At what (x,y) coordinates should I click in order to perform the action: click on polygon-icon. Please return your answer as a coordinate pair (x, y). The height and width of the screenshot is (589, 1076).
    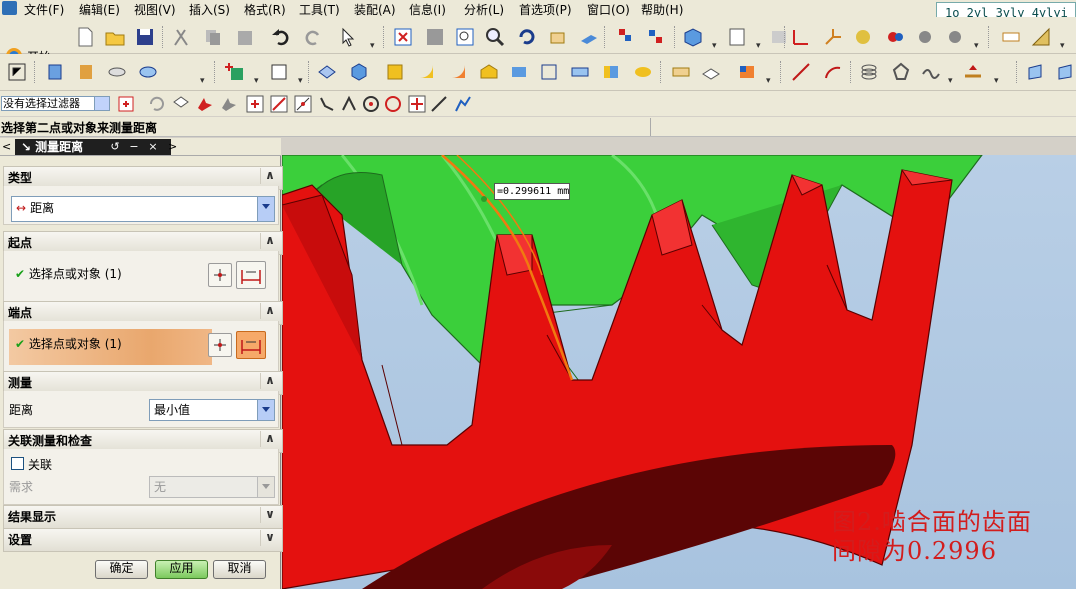
    Looking at the image, I should click on (901, 72).